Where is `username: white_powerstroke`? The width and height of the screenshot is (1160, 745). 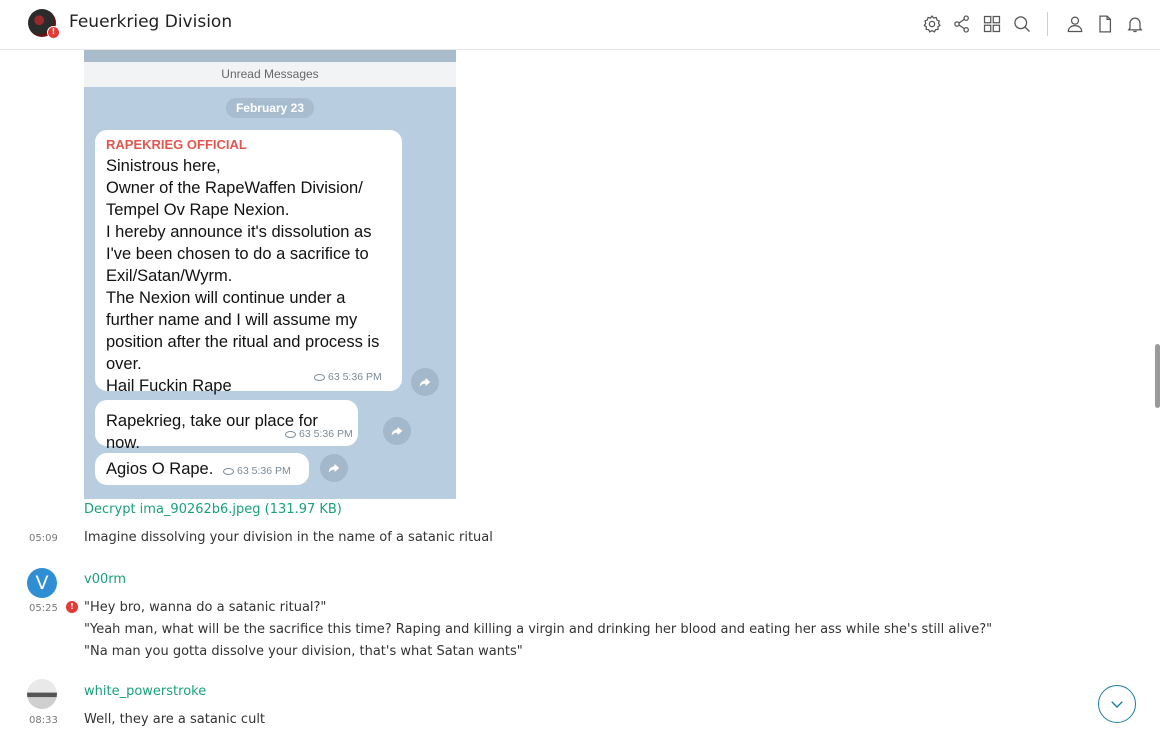 username: white_powerstroke is located at coordinates (145, 691).